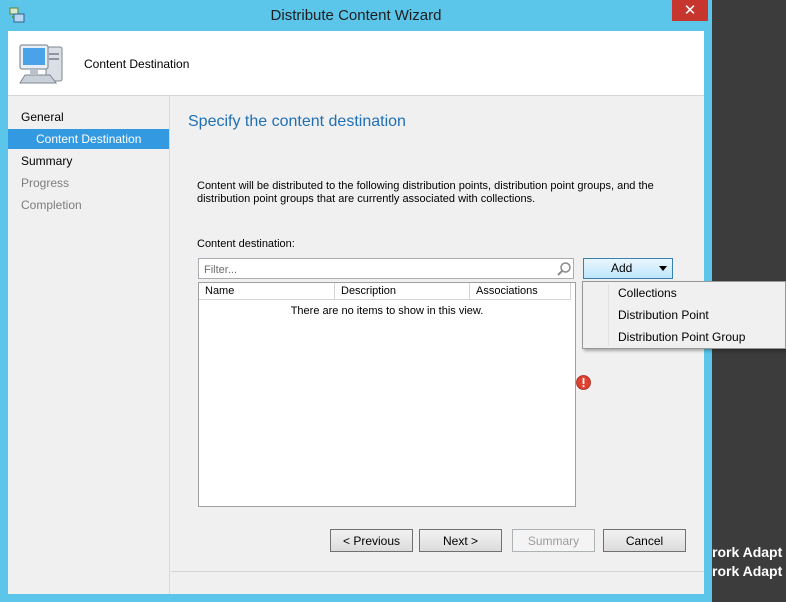  Describe the element at coordinates (356, 63) in the screenshot. I see `wizard-header: Content Destination` at that location.